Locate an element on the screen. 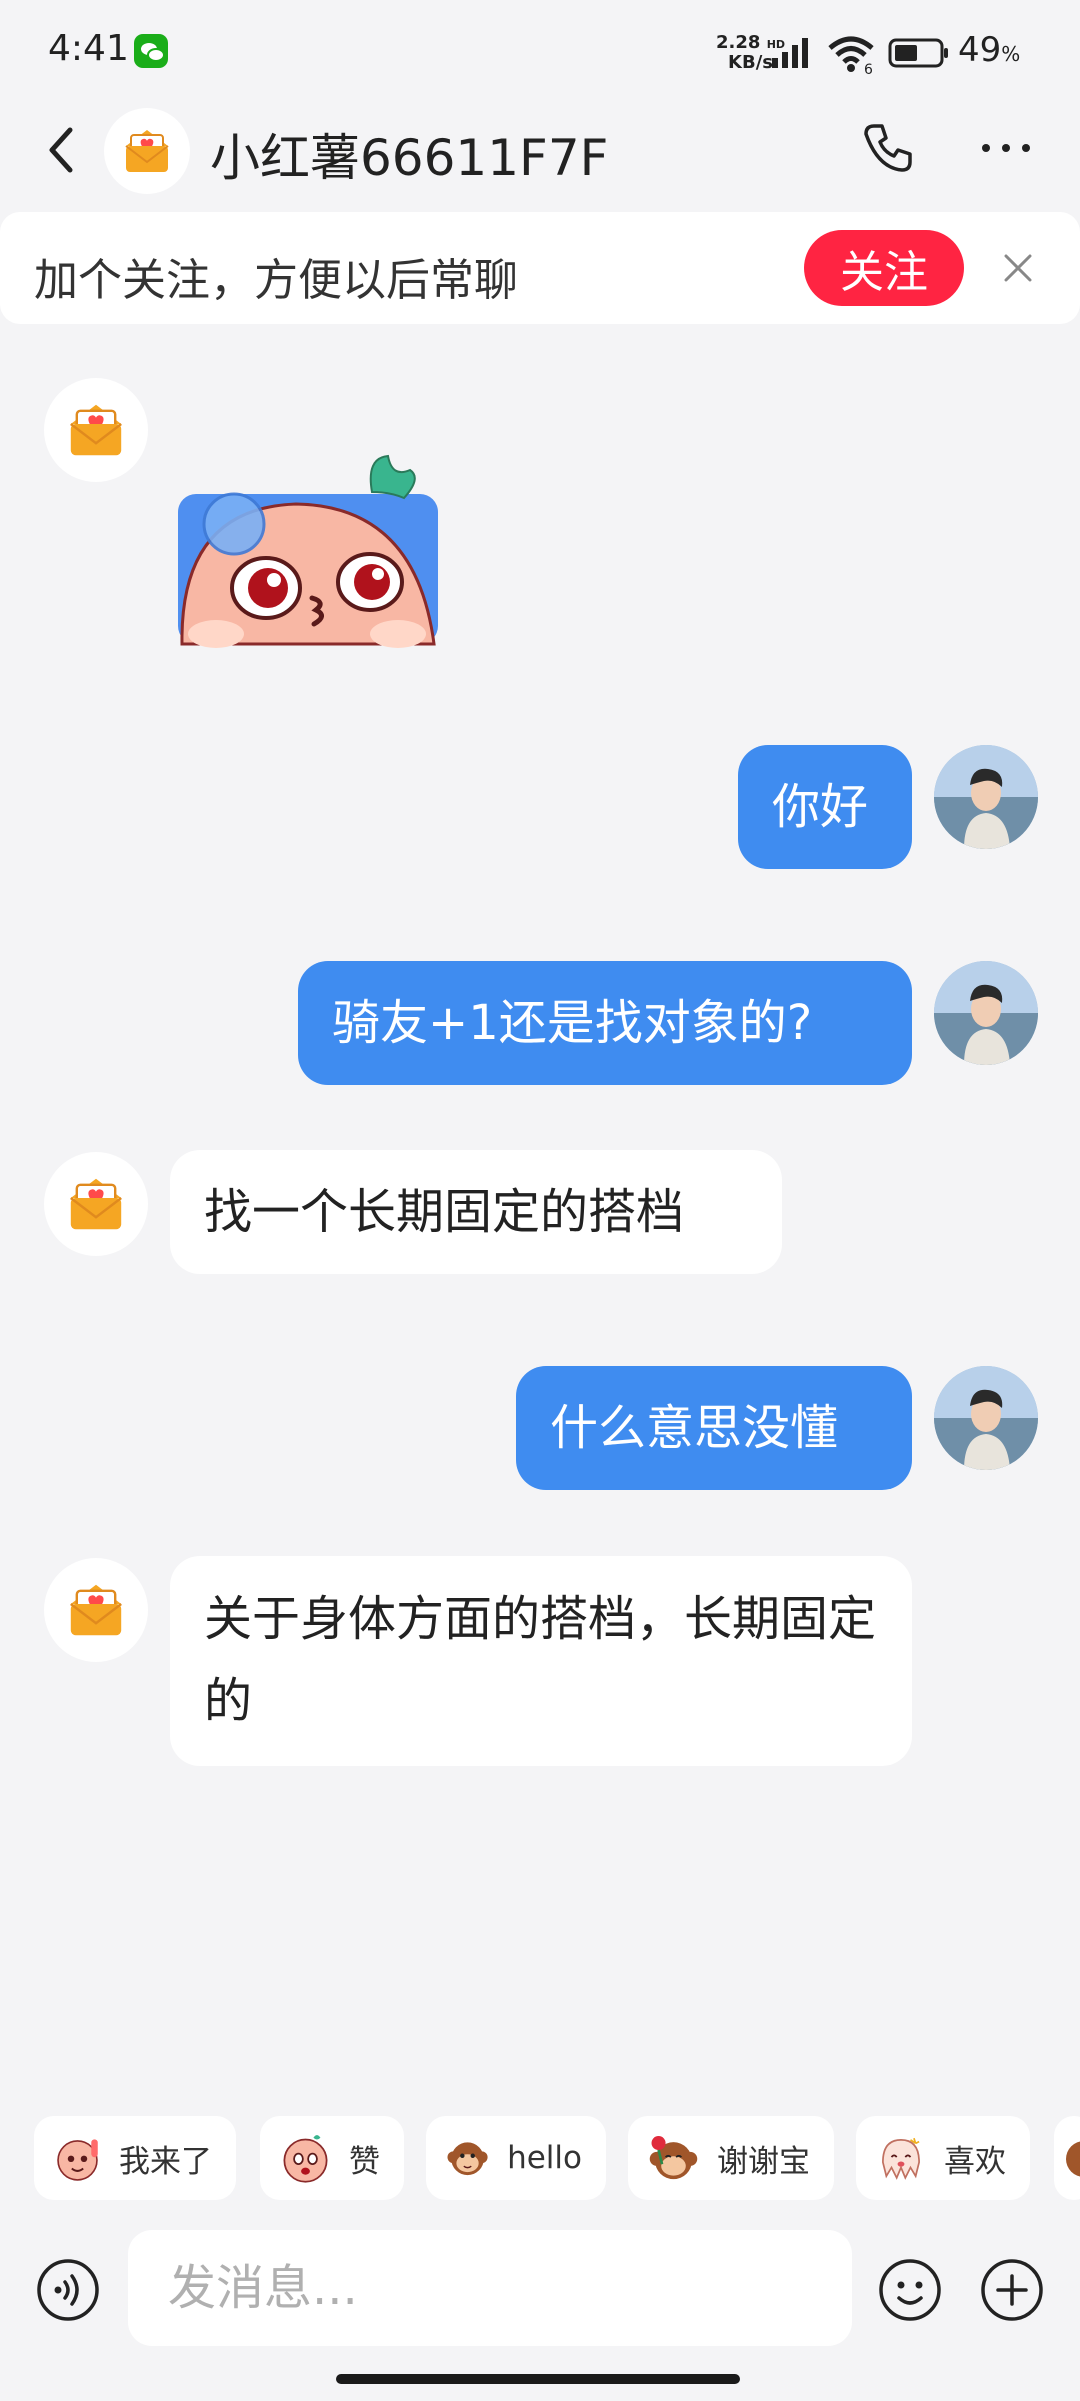 This screenshot has width=1080, height=2401. chat-title: 小红薯66611F7F is located at coordinates (409, 158).